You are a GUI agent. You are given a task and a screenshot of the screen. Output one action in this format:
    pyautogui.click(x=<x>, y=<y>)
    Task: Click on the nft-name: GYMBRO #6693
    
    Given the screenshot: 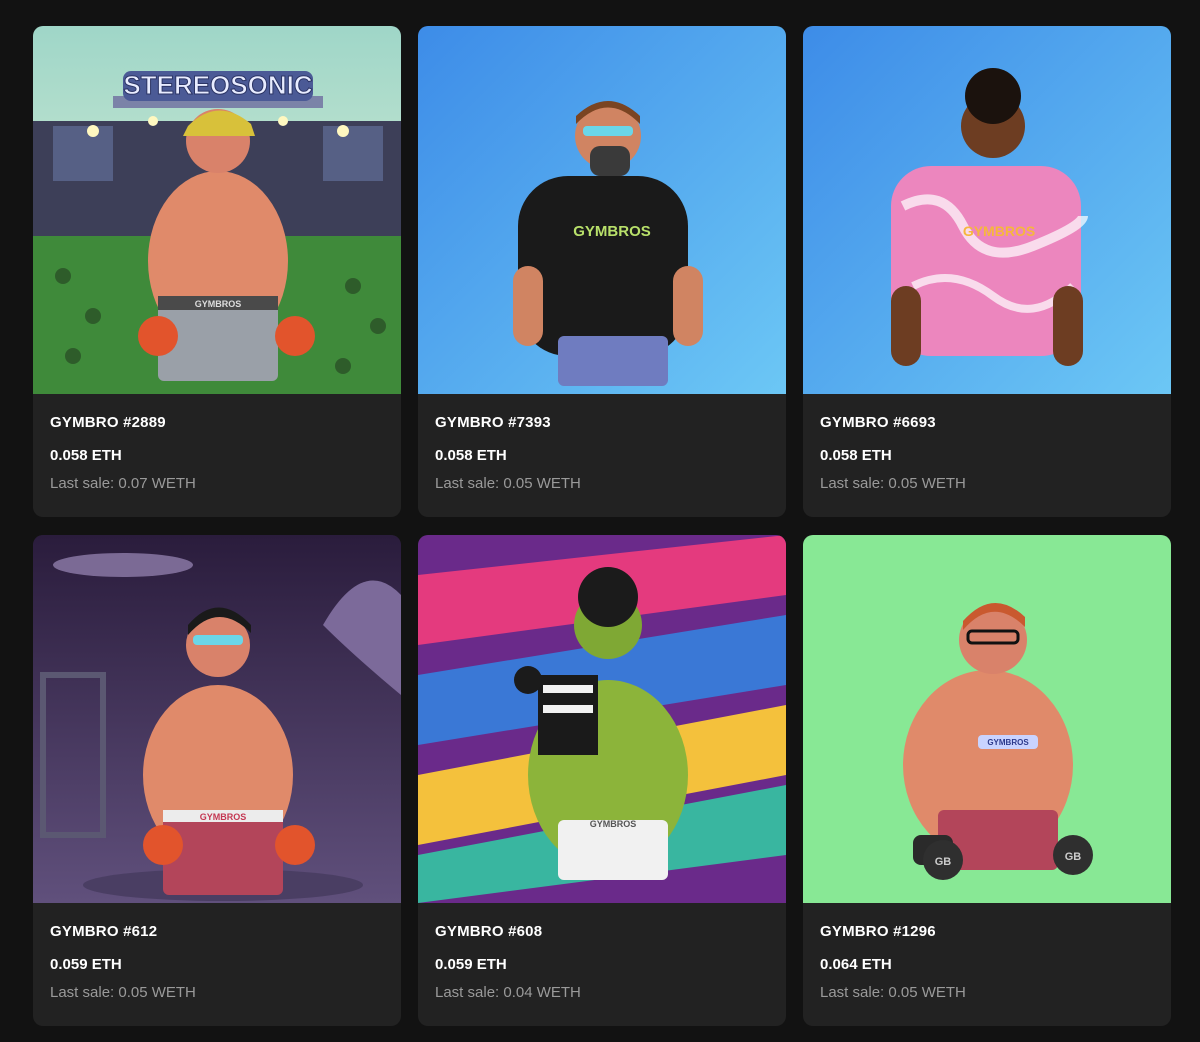 What is the action you would take?
    pyautogui.click(x=987, y=423)
    